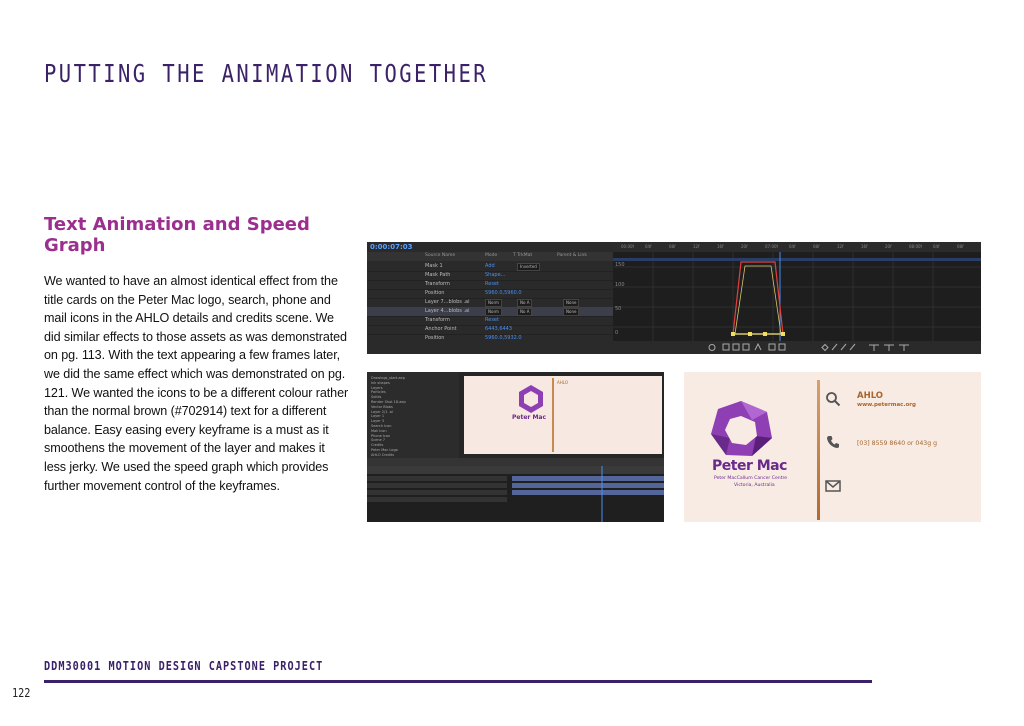 This screenshot has height=726, width=1024. What do you see at coordinates (184, 666) in the screenshot?
I see `footer-label: DDM30001 MOTION DESIGN CAPSTONE PROJECT` at bounding box center [184, 666].